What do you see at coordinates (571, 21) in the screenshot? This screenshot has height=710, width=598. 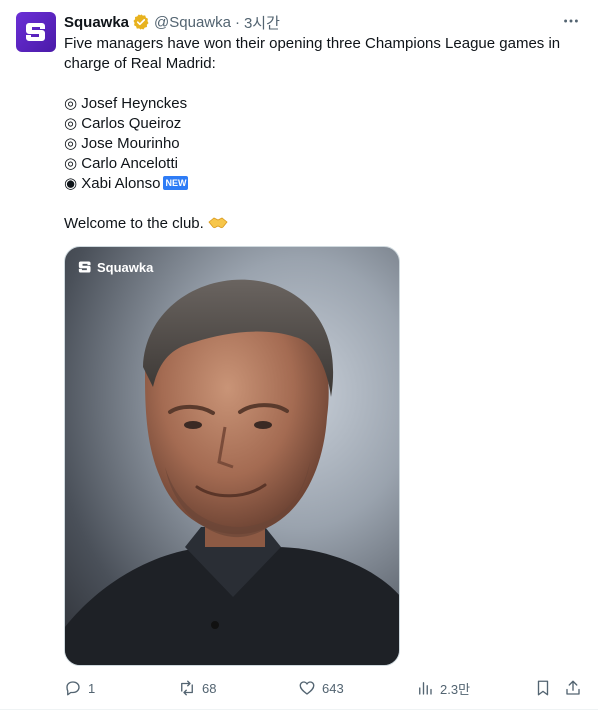 I see `more-options-icon` at bounding box center [571, 21].